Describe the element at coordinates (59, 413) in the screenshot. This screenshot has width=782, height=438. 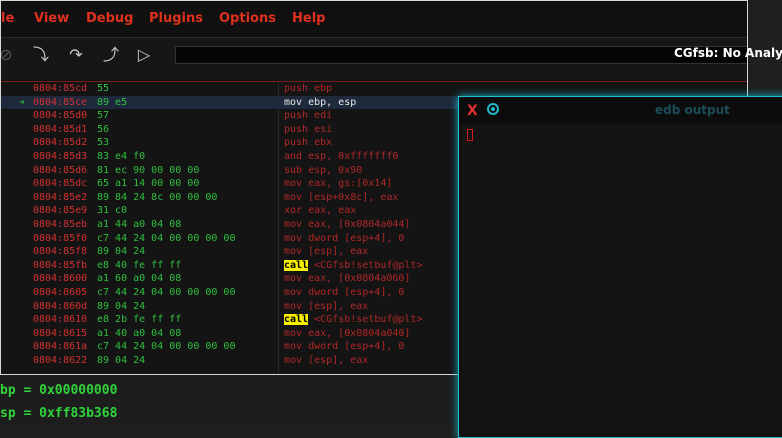
I see `register-esp: sp = 0xff83b368` at that location.